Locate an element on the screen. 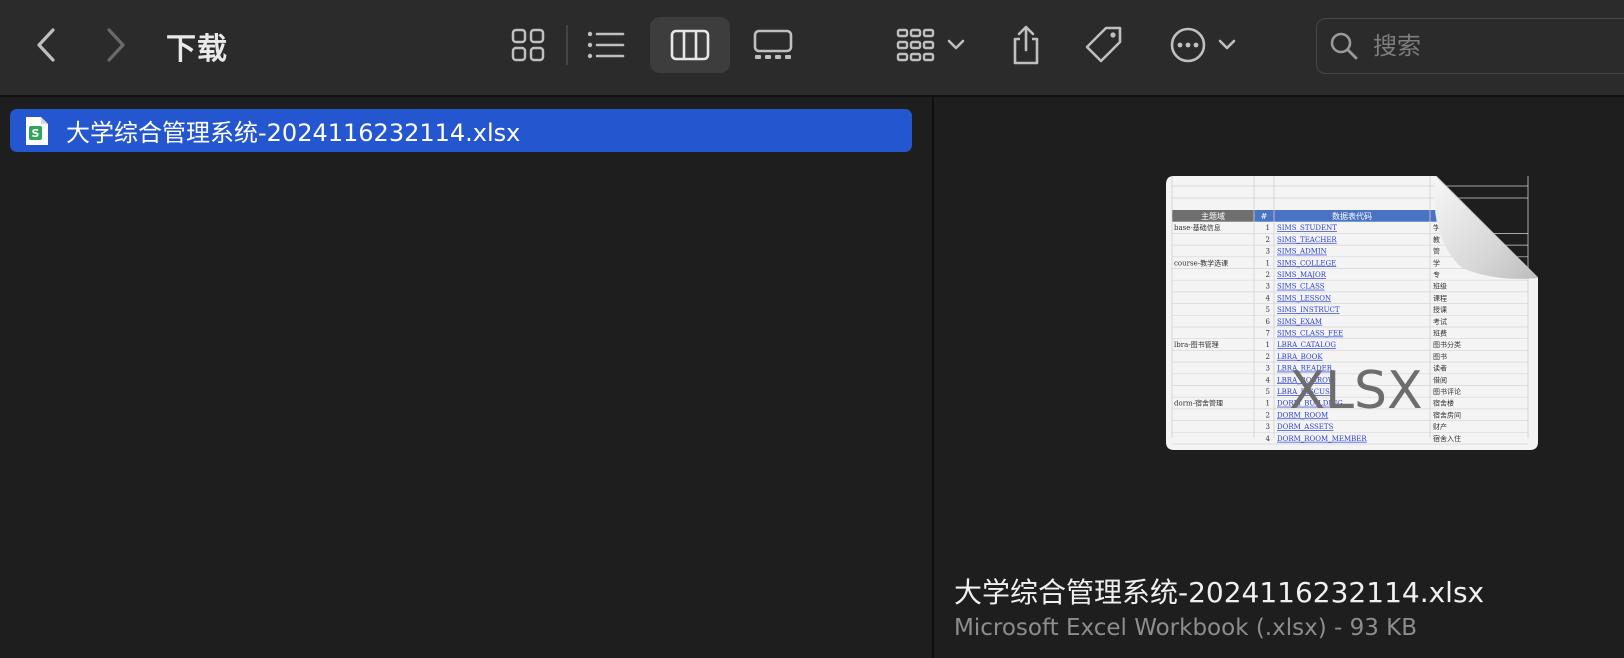  cell-code: SIMS_STUDENT is located at coordinates (1307, 228).